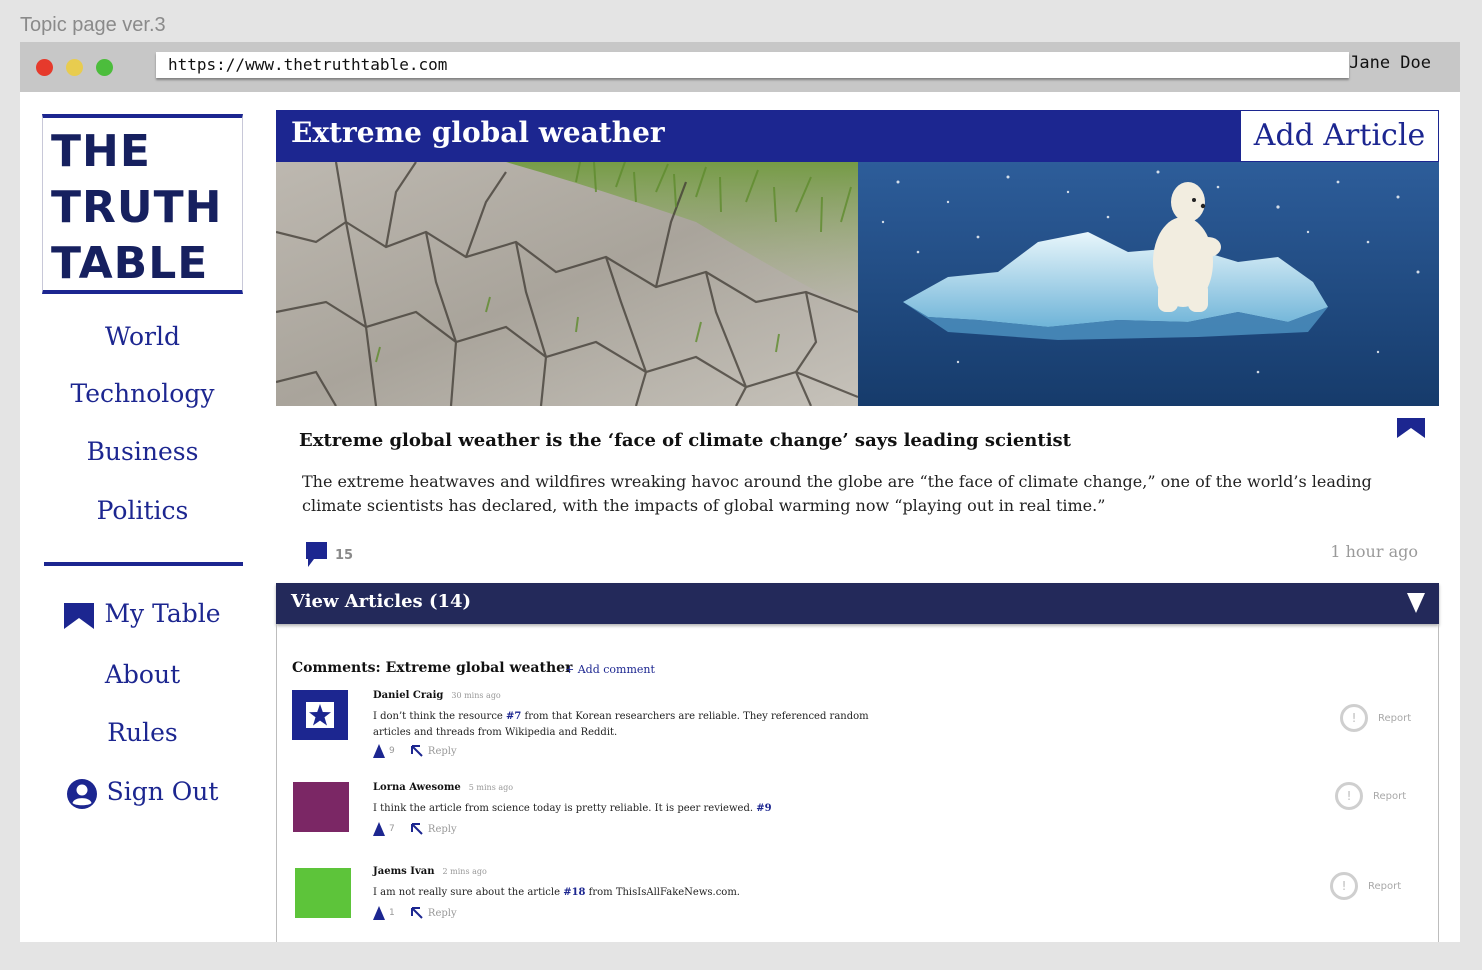  What do you see at coordinates (162, 613) in the screenshot?
I see `nav-my-table-label: My Table` at bounding box center [162, 613].